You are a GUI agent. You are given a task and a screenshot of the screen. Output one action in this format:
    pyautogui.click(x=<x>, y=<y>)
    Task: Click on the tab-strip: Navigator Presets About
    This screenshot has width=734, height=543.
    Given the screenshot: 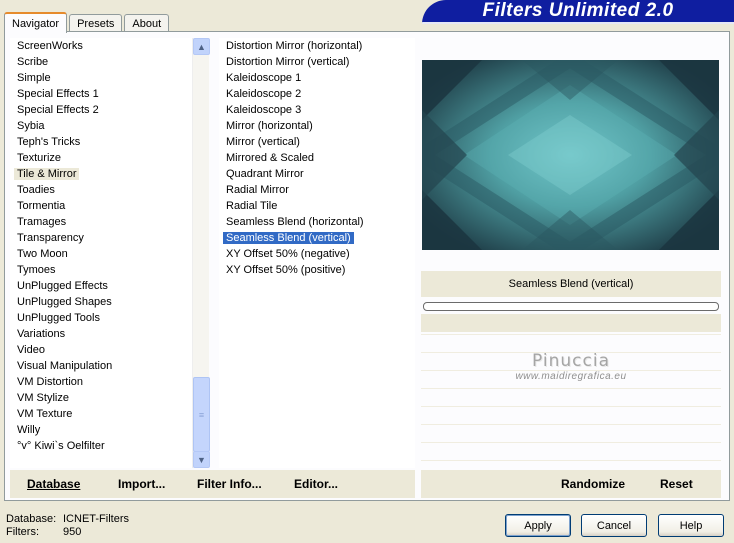 What is the action you would take?
    pyautogui.click(x=87, y=21)
    